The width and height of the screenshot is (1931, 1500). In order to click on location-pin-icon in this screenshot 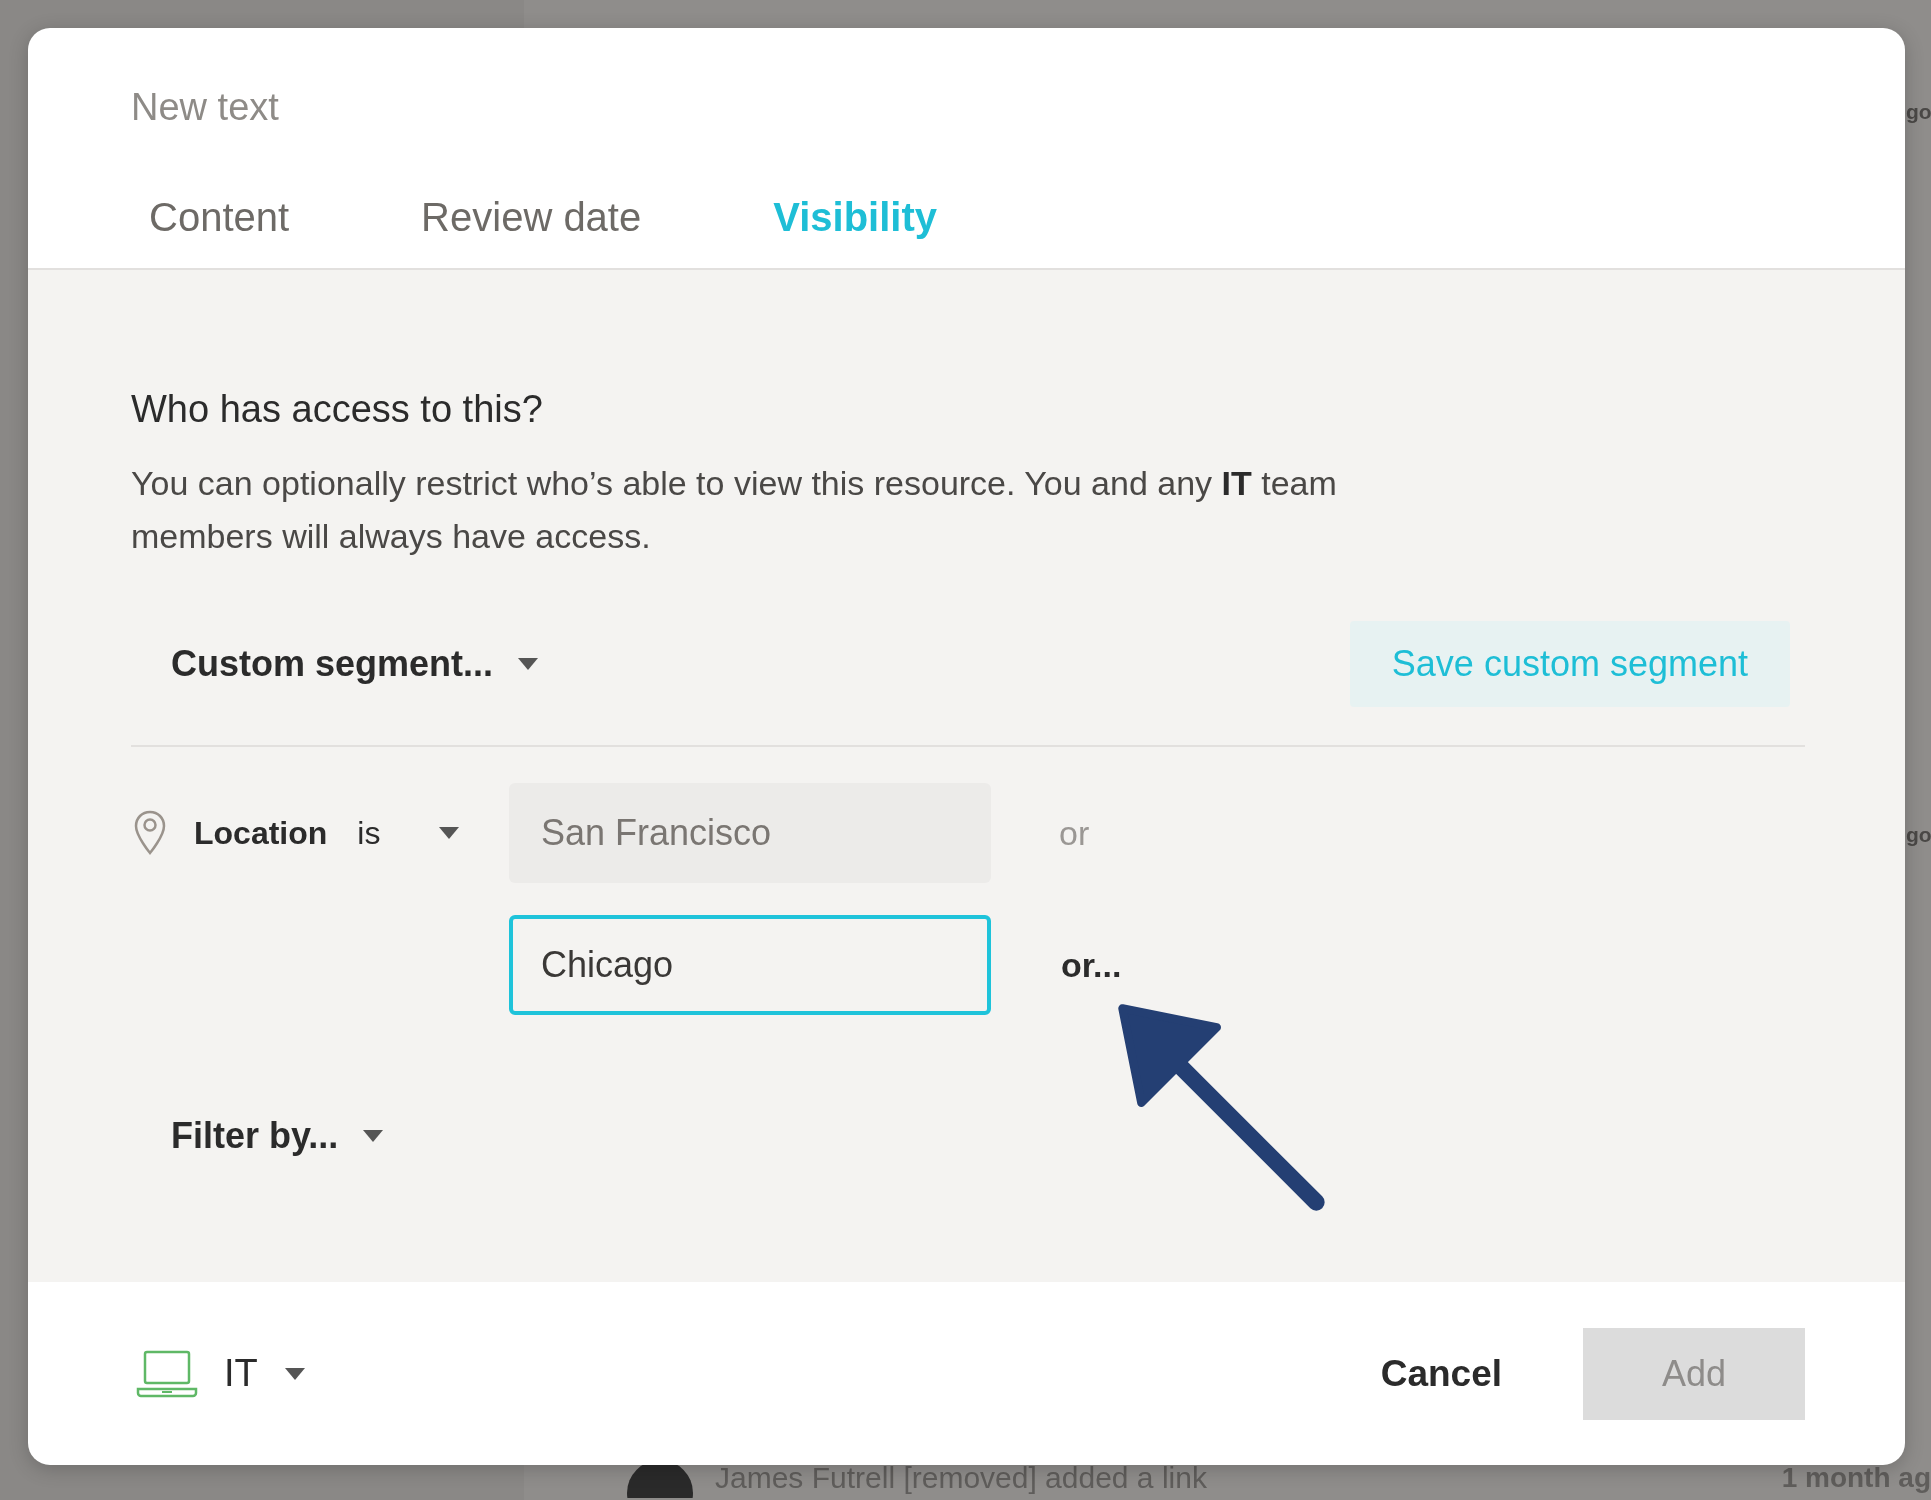, I will do `click(150, 833)`.